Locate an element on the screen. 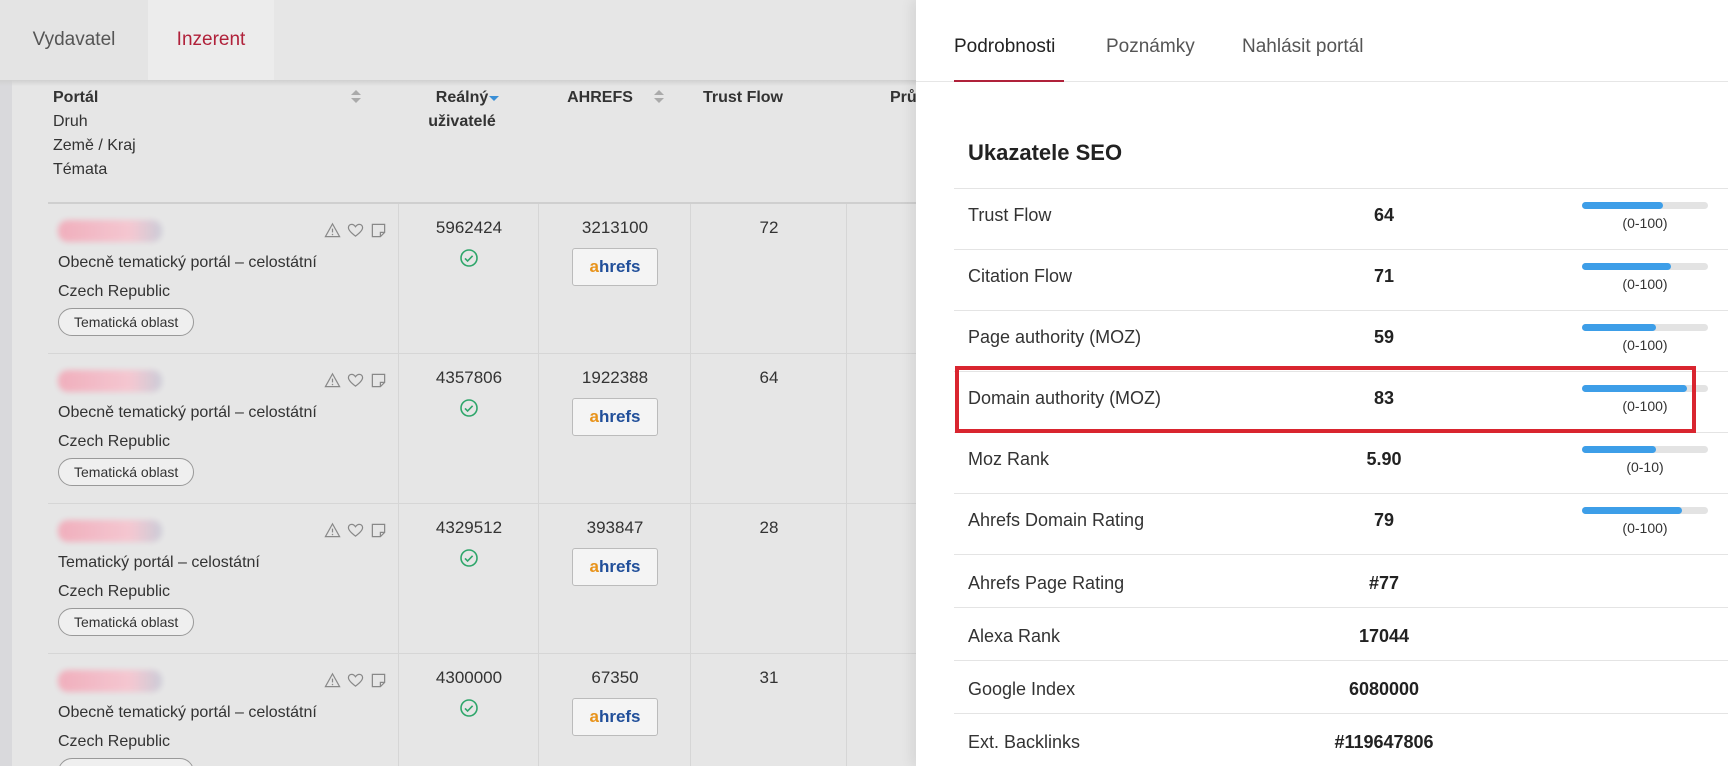 This screenshot has height=766, width=1728. header-portal-label: Portál is located at coordinates (76, 97).